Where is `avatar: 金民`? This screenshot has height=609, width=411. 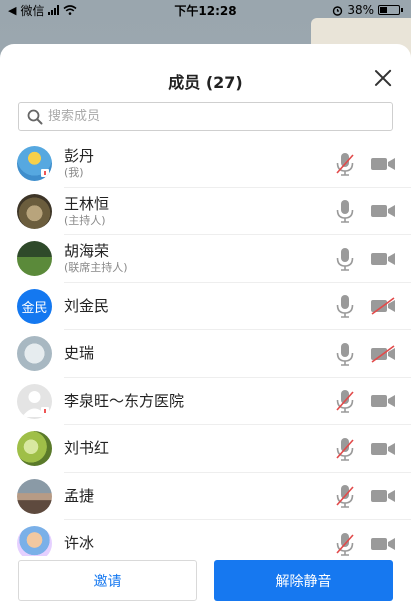 avatar: 金民 is located at coordinates (34, 306).